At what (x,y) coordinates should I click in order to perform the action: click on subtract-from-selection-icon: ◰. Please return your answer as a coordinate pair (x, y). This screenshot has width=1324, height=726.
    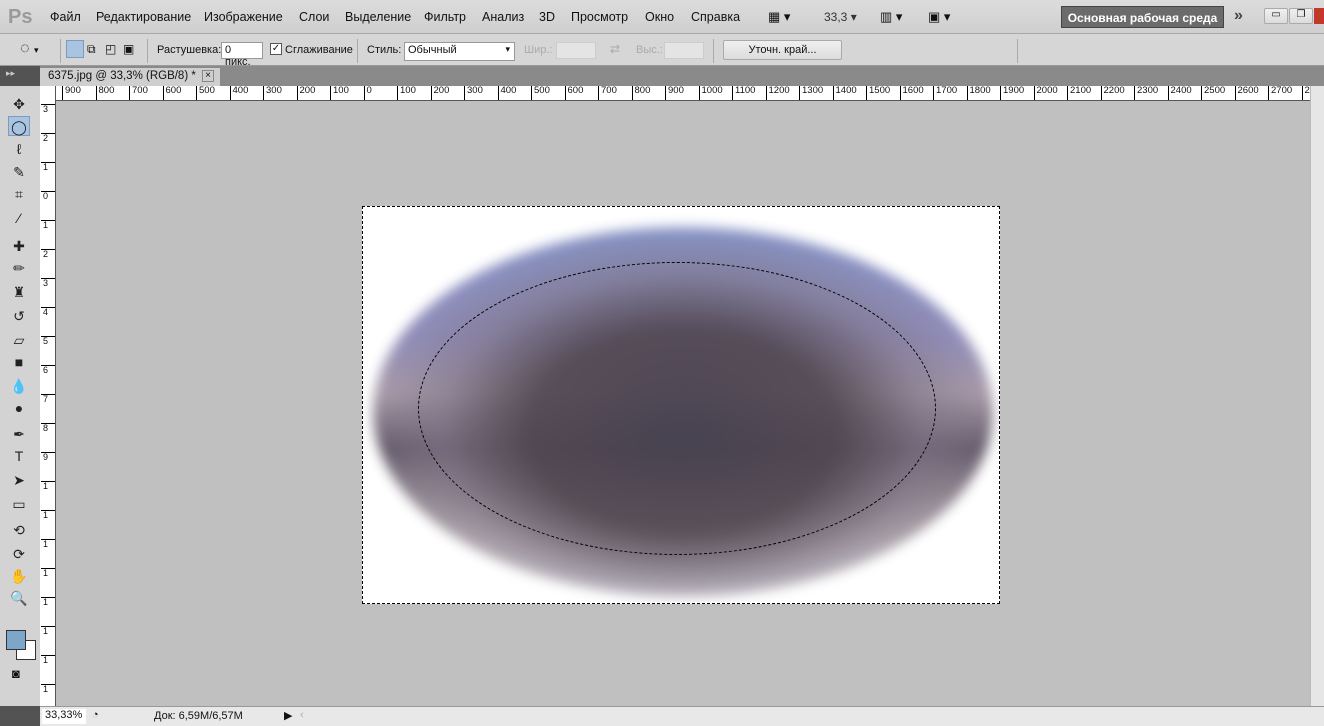
    Looking at the image, I should click on (110, 49).